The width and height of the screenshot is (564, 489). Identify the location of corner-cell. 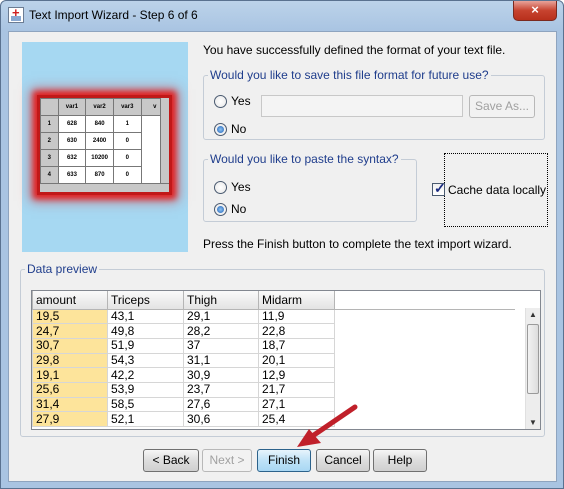
(49, 107).